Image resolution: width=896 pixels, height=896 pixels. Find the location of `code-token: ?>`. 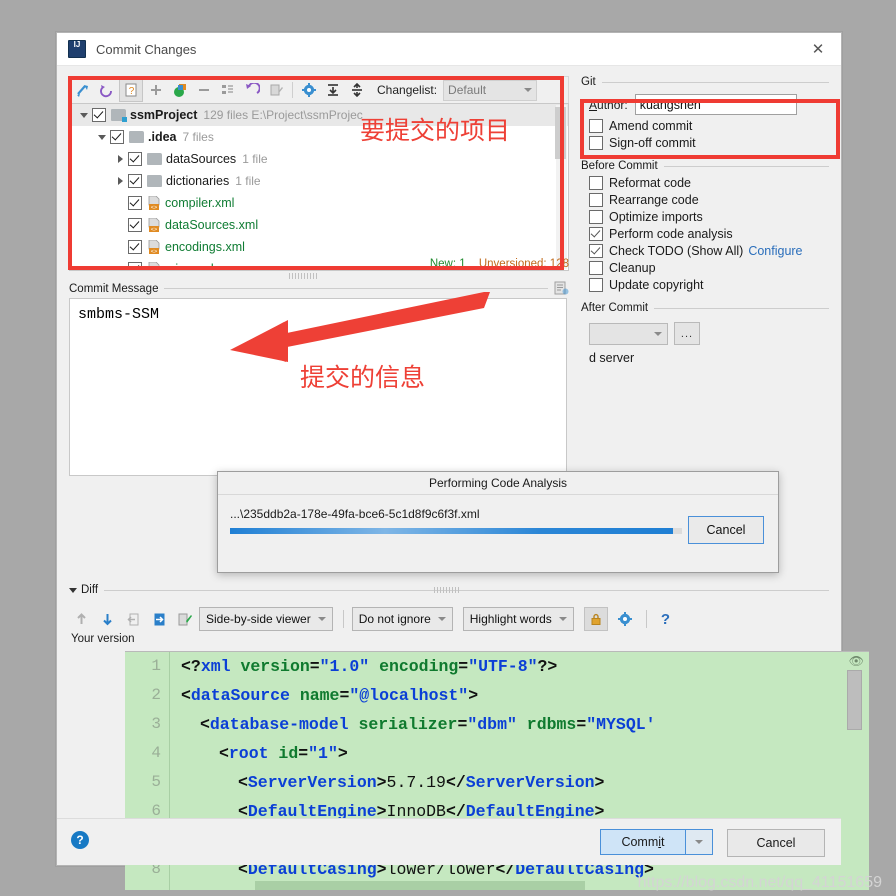

code-token: ?> is located at coordinates (547, 666).